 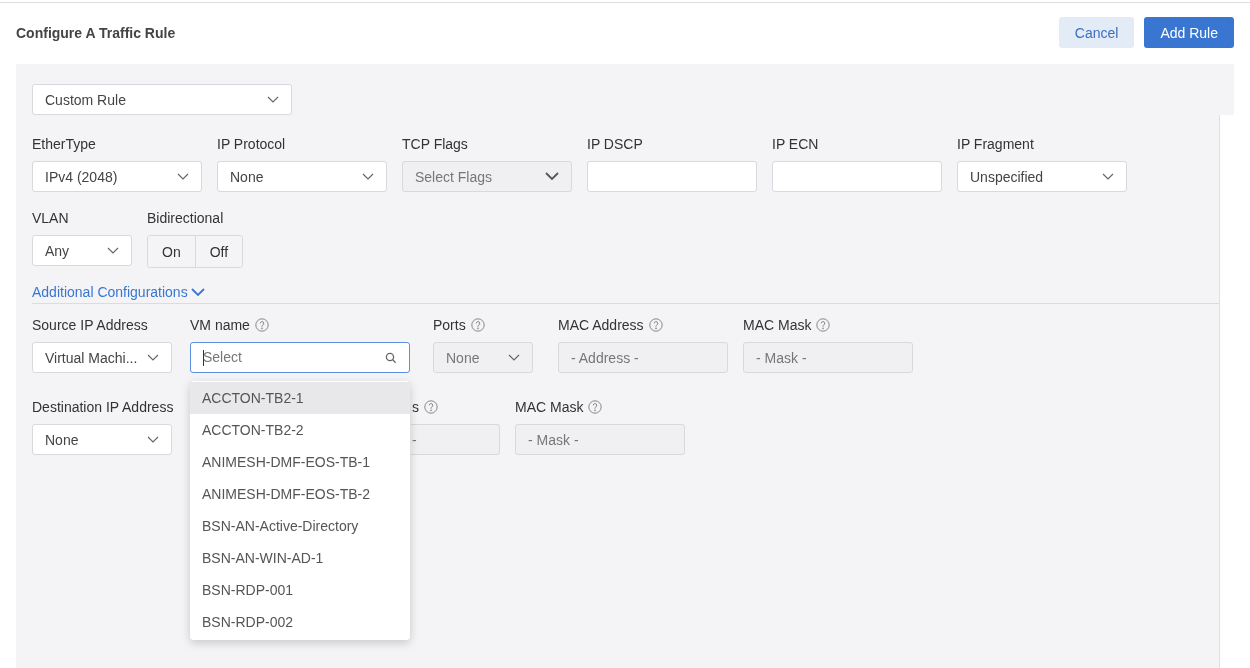 What do you see at coordinates (261, 324) in the screenshot?
I see `help-icon` at bounding box center [261, 324].